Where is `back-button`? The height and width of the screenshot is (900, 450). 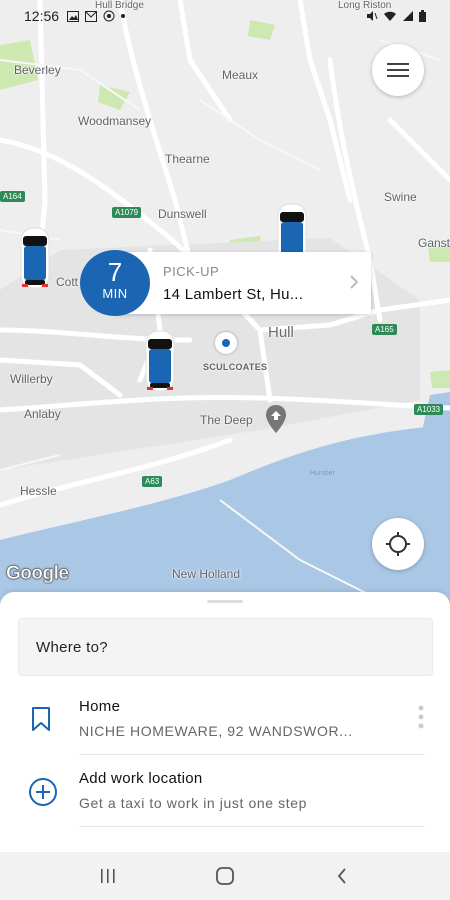
back-button is located at coordinates (342, 876).